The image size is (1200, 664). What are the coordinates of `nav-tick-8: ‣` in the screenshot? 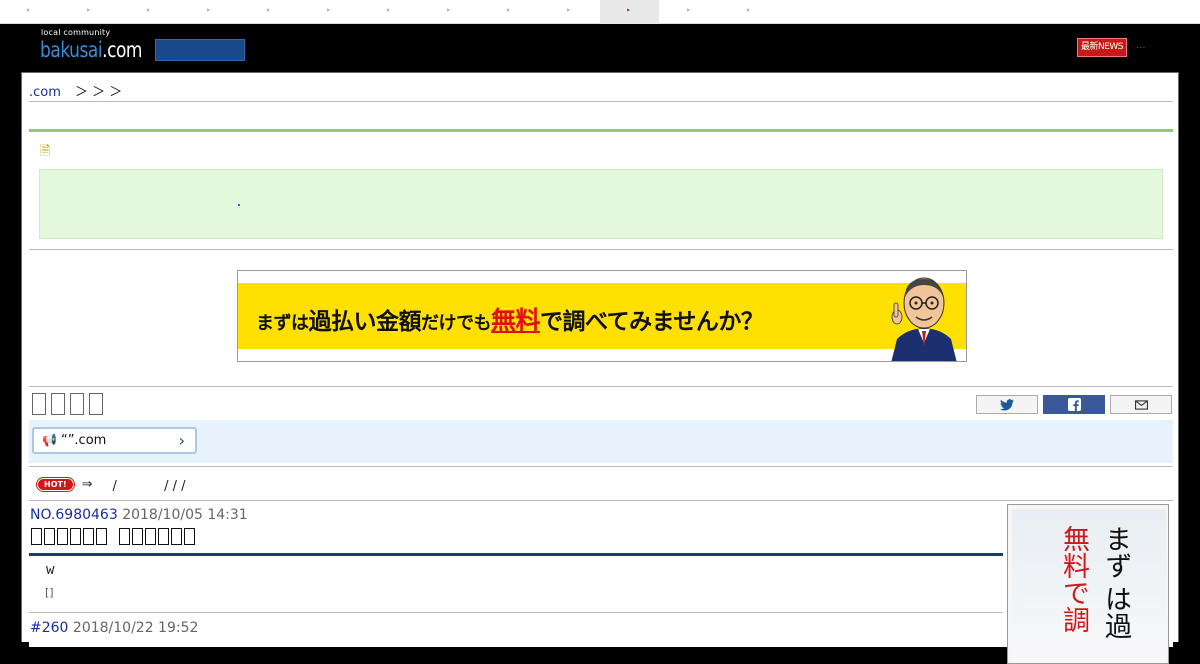 It's located at (448, 11).